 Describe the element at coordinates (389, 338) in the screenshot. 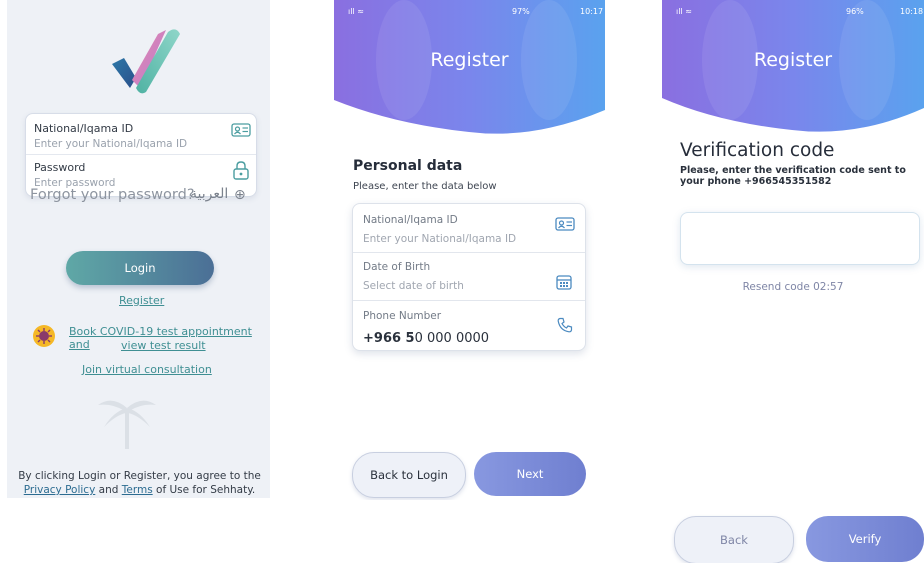

I see `phone-prefix: +966 5` at that location.